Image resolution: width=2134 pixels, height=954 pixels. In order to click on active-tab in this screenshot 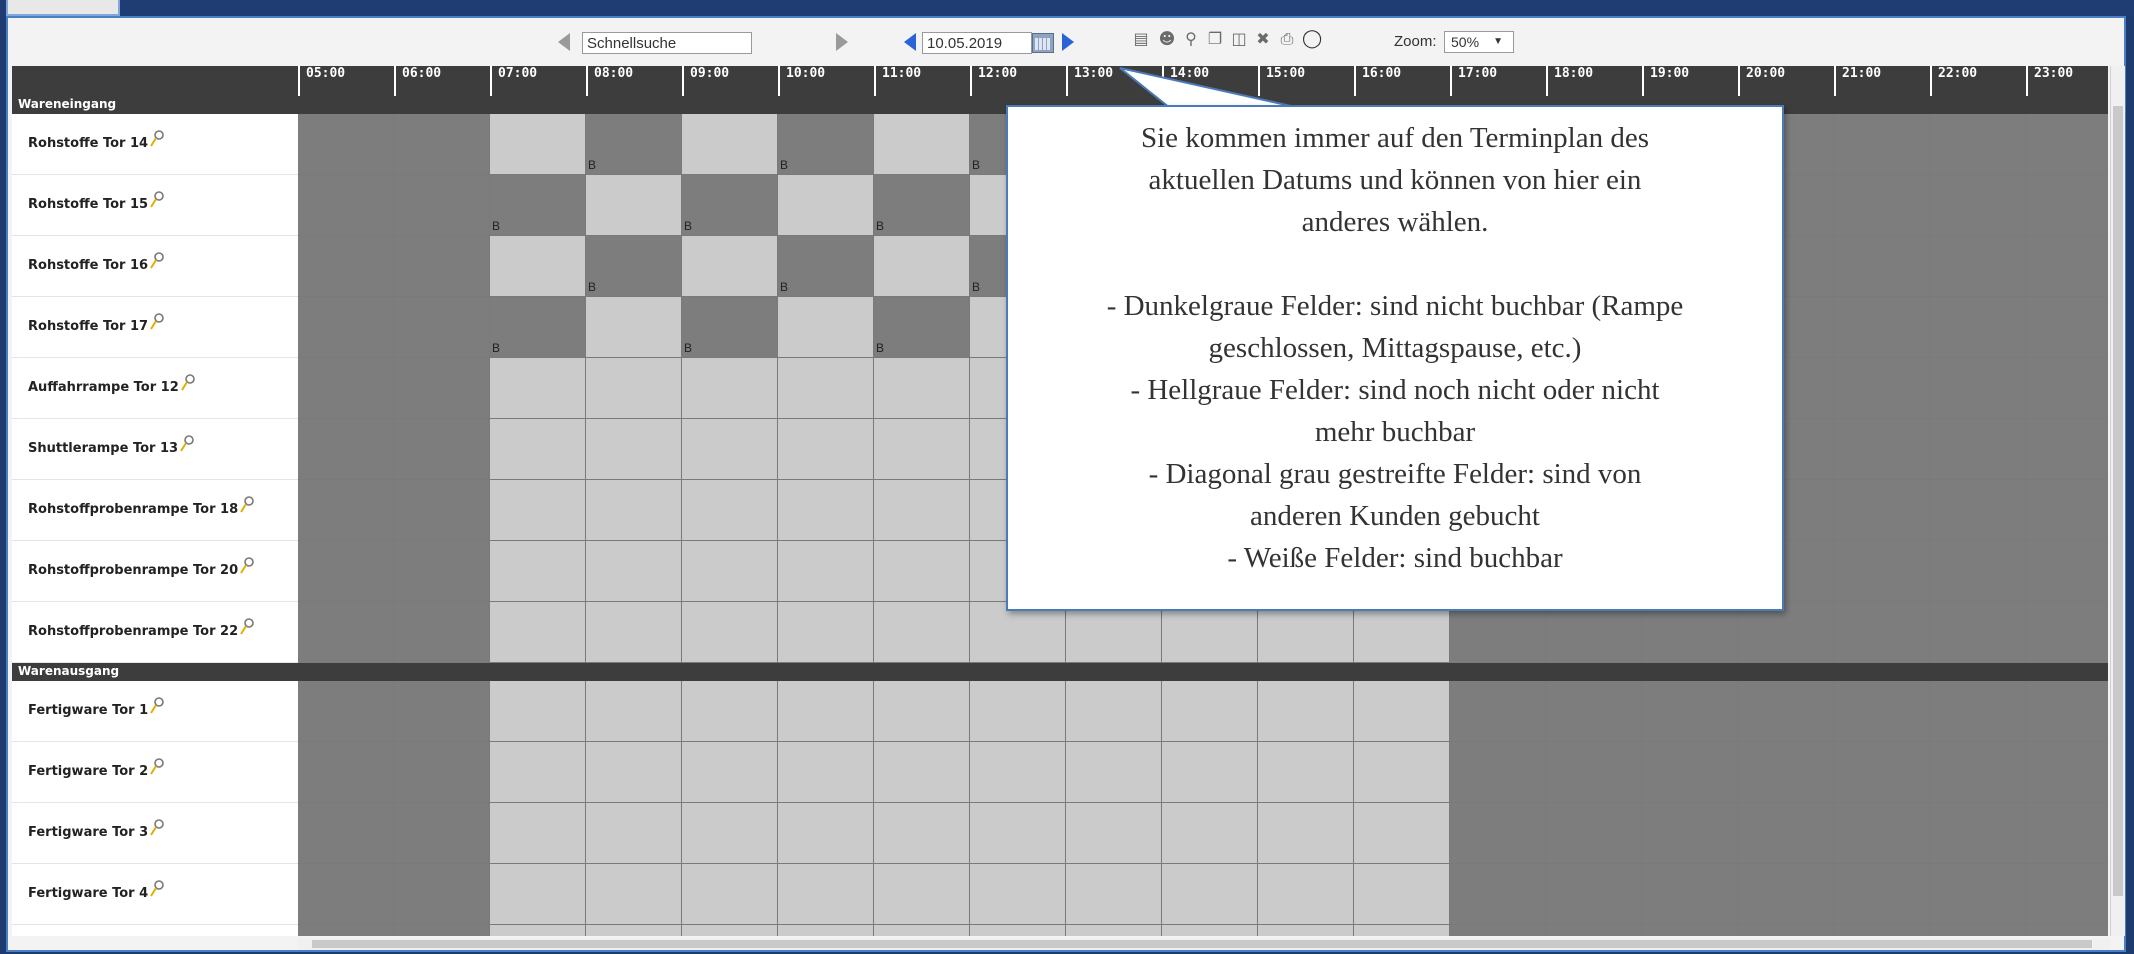, I will do `click(63, 8)`.